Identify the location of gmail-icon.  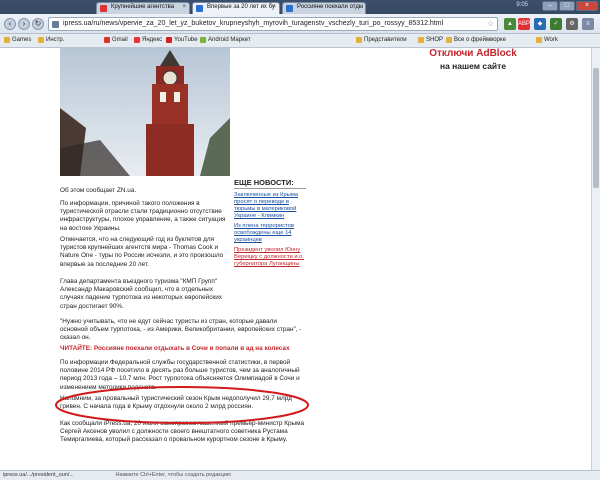
(107, 40).